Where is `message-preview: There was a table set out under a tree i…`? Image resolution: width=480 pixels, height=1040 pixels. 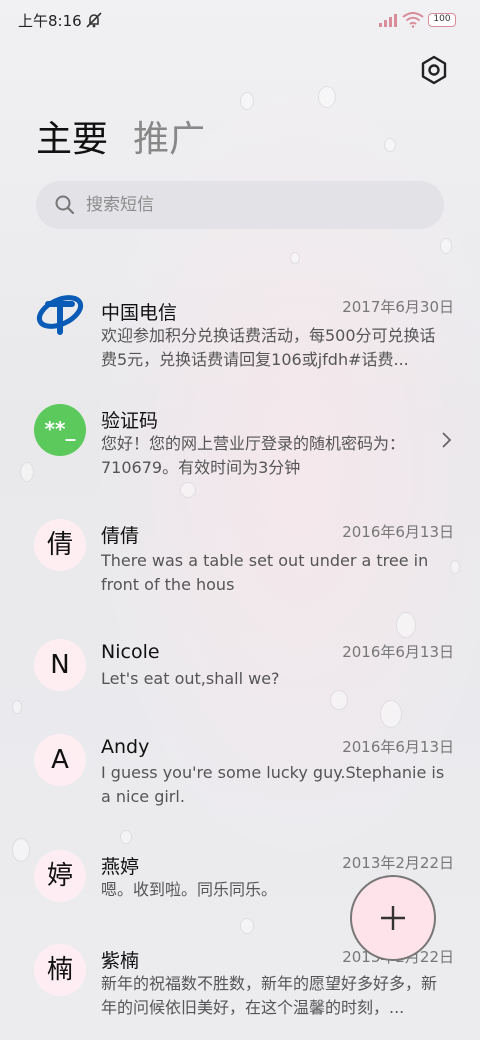 message-preview: There was a table set out under a tree i… is located at coordinates (265, 572).